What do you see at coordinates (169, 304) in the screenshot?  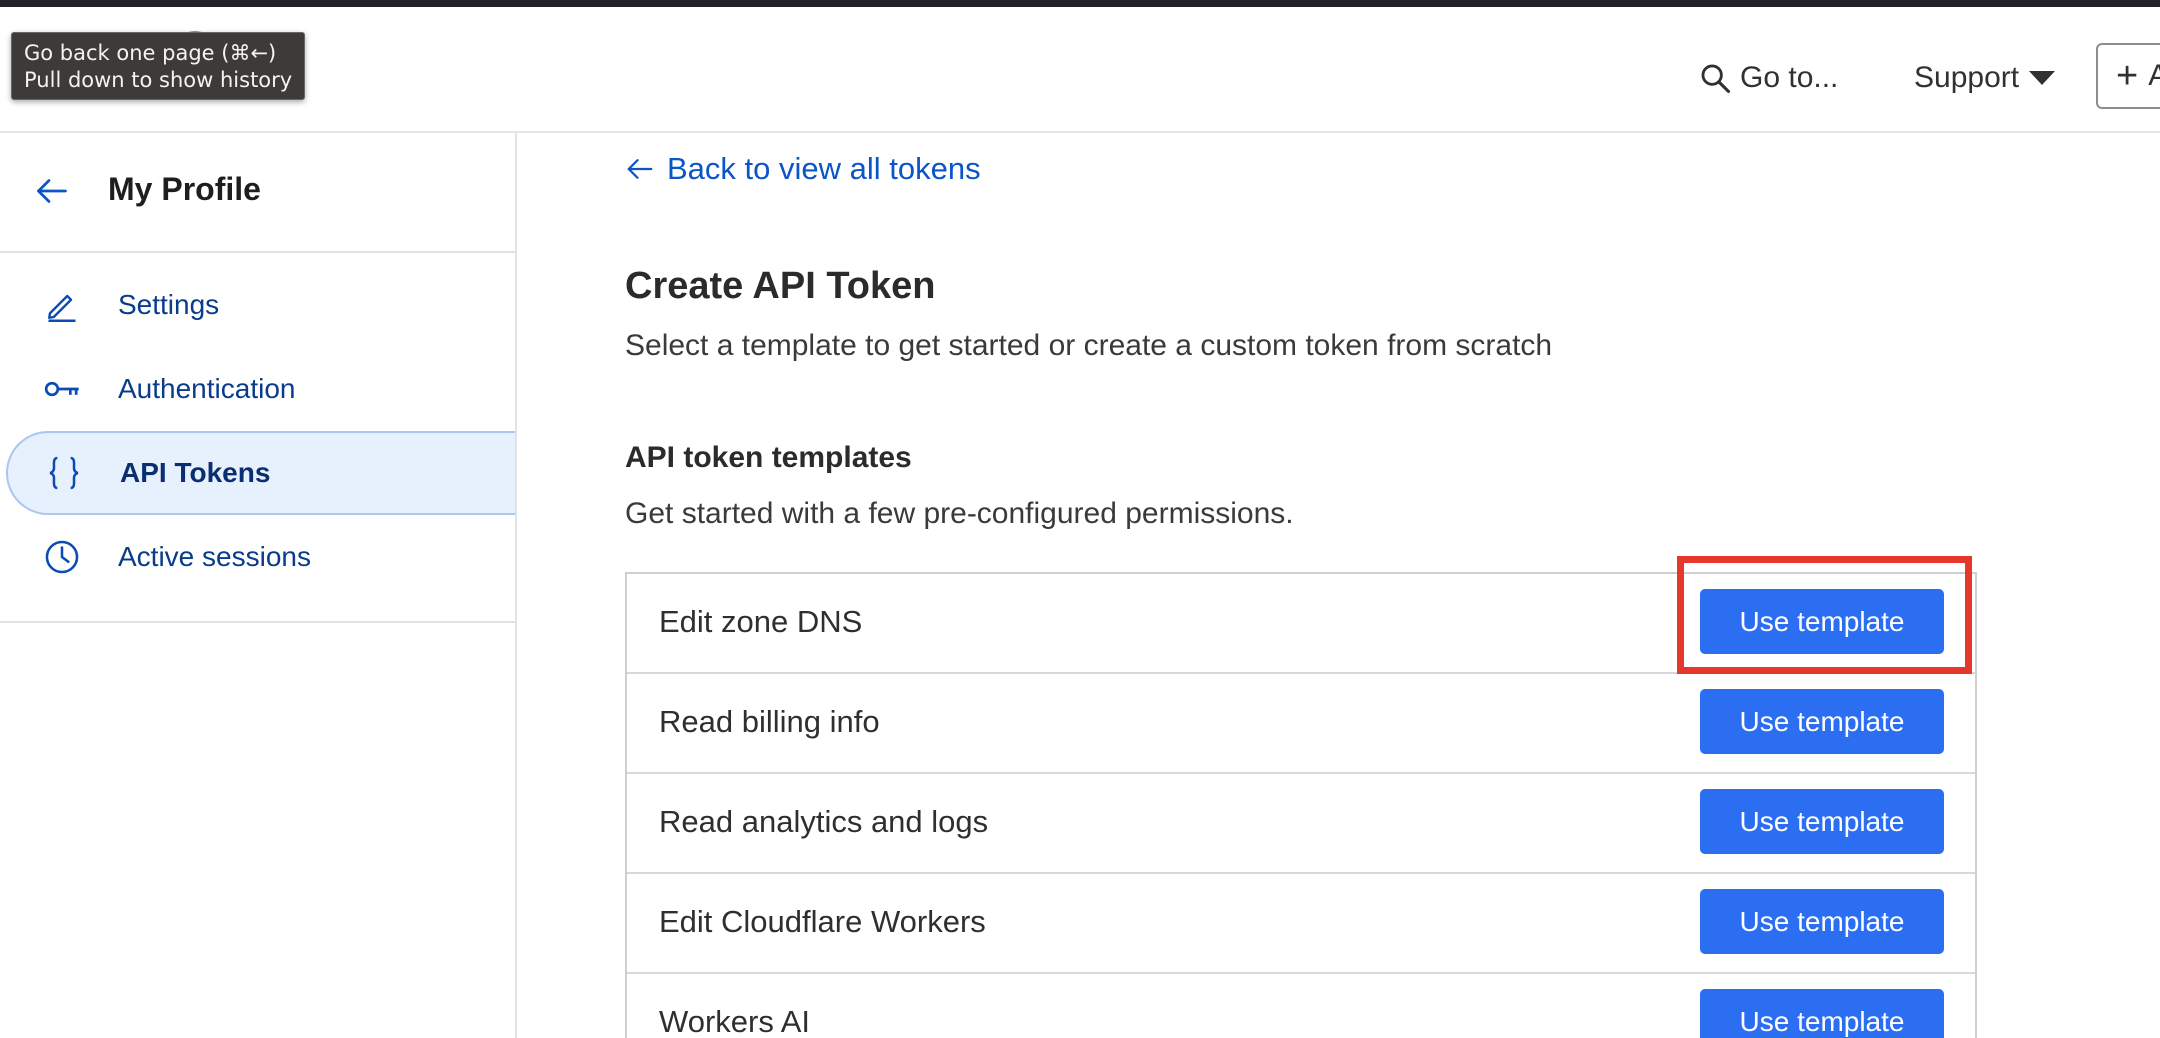 I see `sidebar-item-label: Settings` at bounding box center [169, 304].